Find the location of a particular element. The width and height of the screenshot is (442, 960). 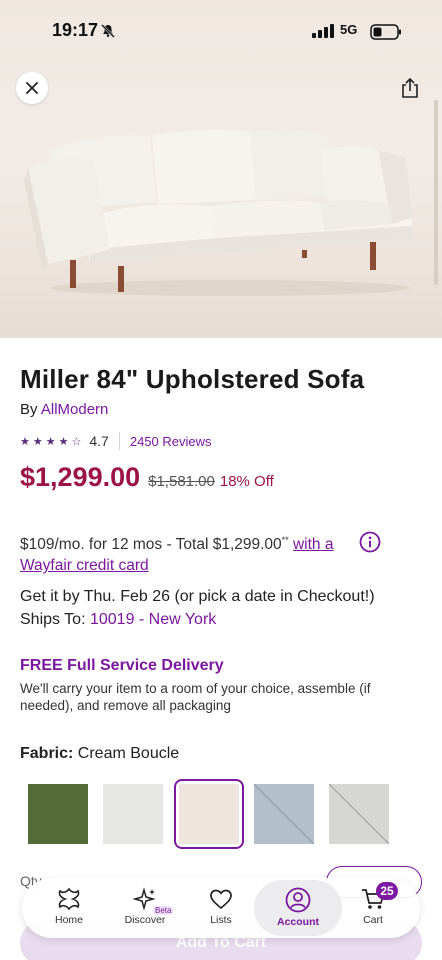

share-button is located at coordinates (410, 88).